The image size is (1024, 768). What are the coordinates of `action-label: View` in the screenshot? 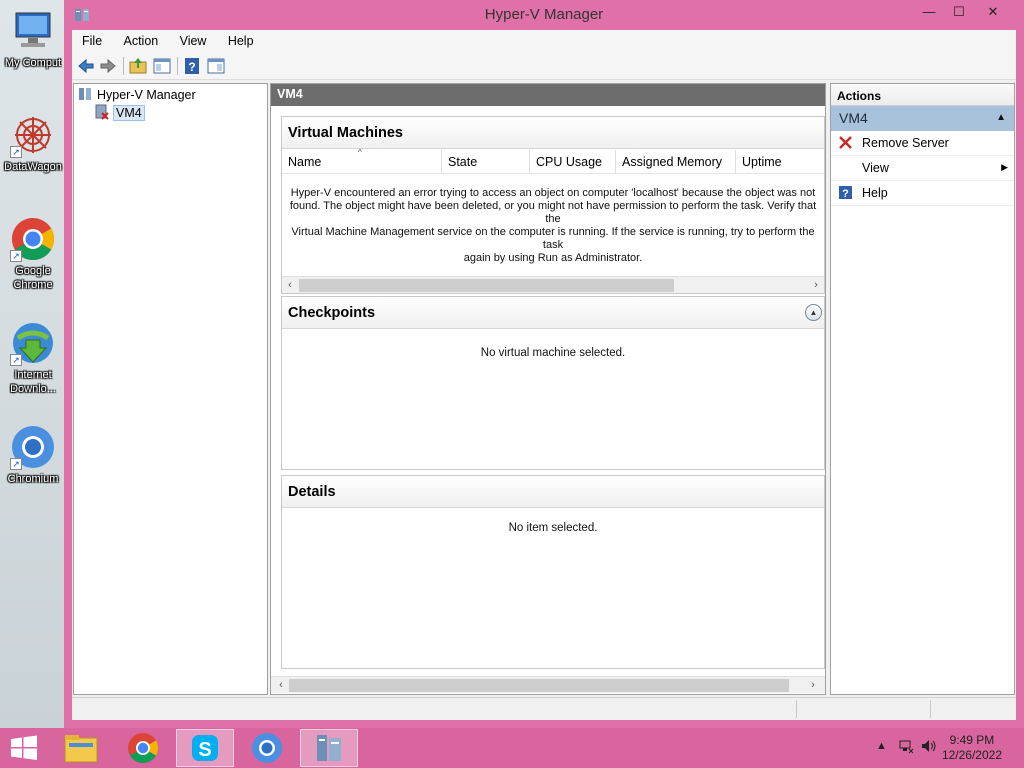 It's located at (875, 168).